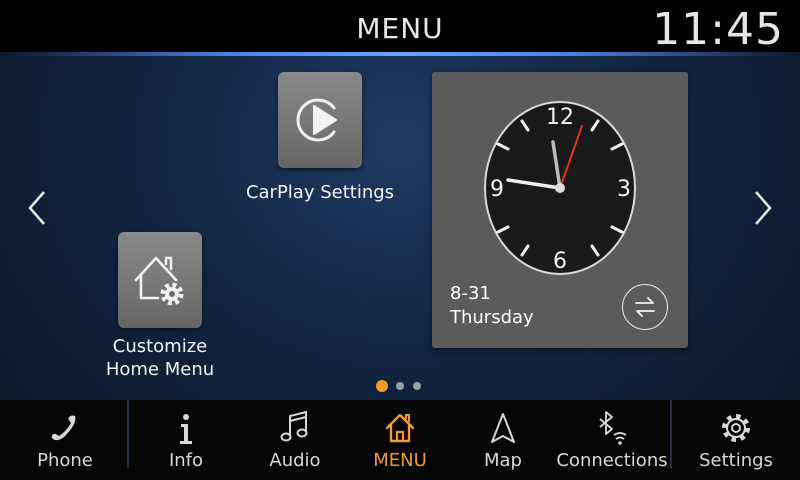  I want to click on home-gear-icon, so click(159, 281).